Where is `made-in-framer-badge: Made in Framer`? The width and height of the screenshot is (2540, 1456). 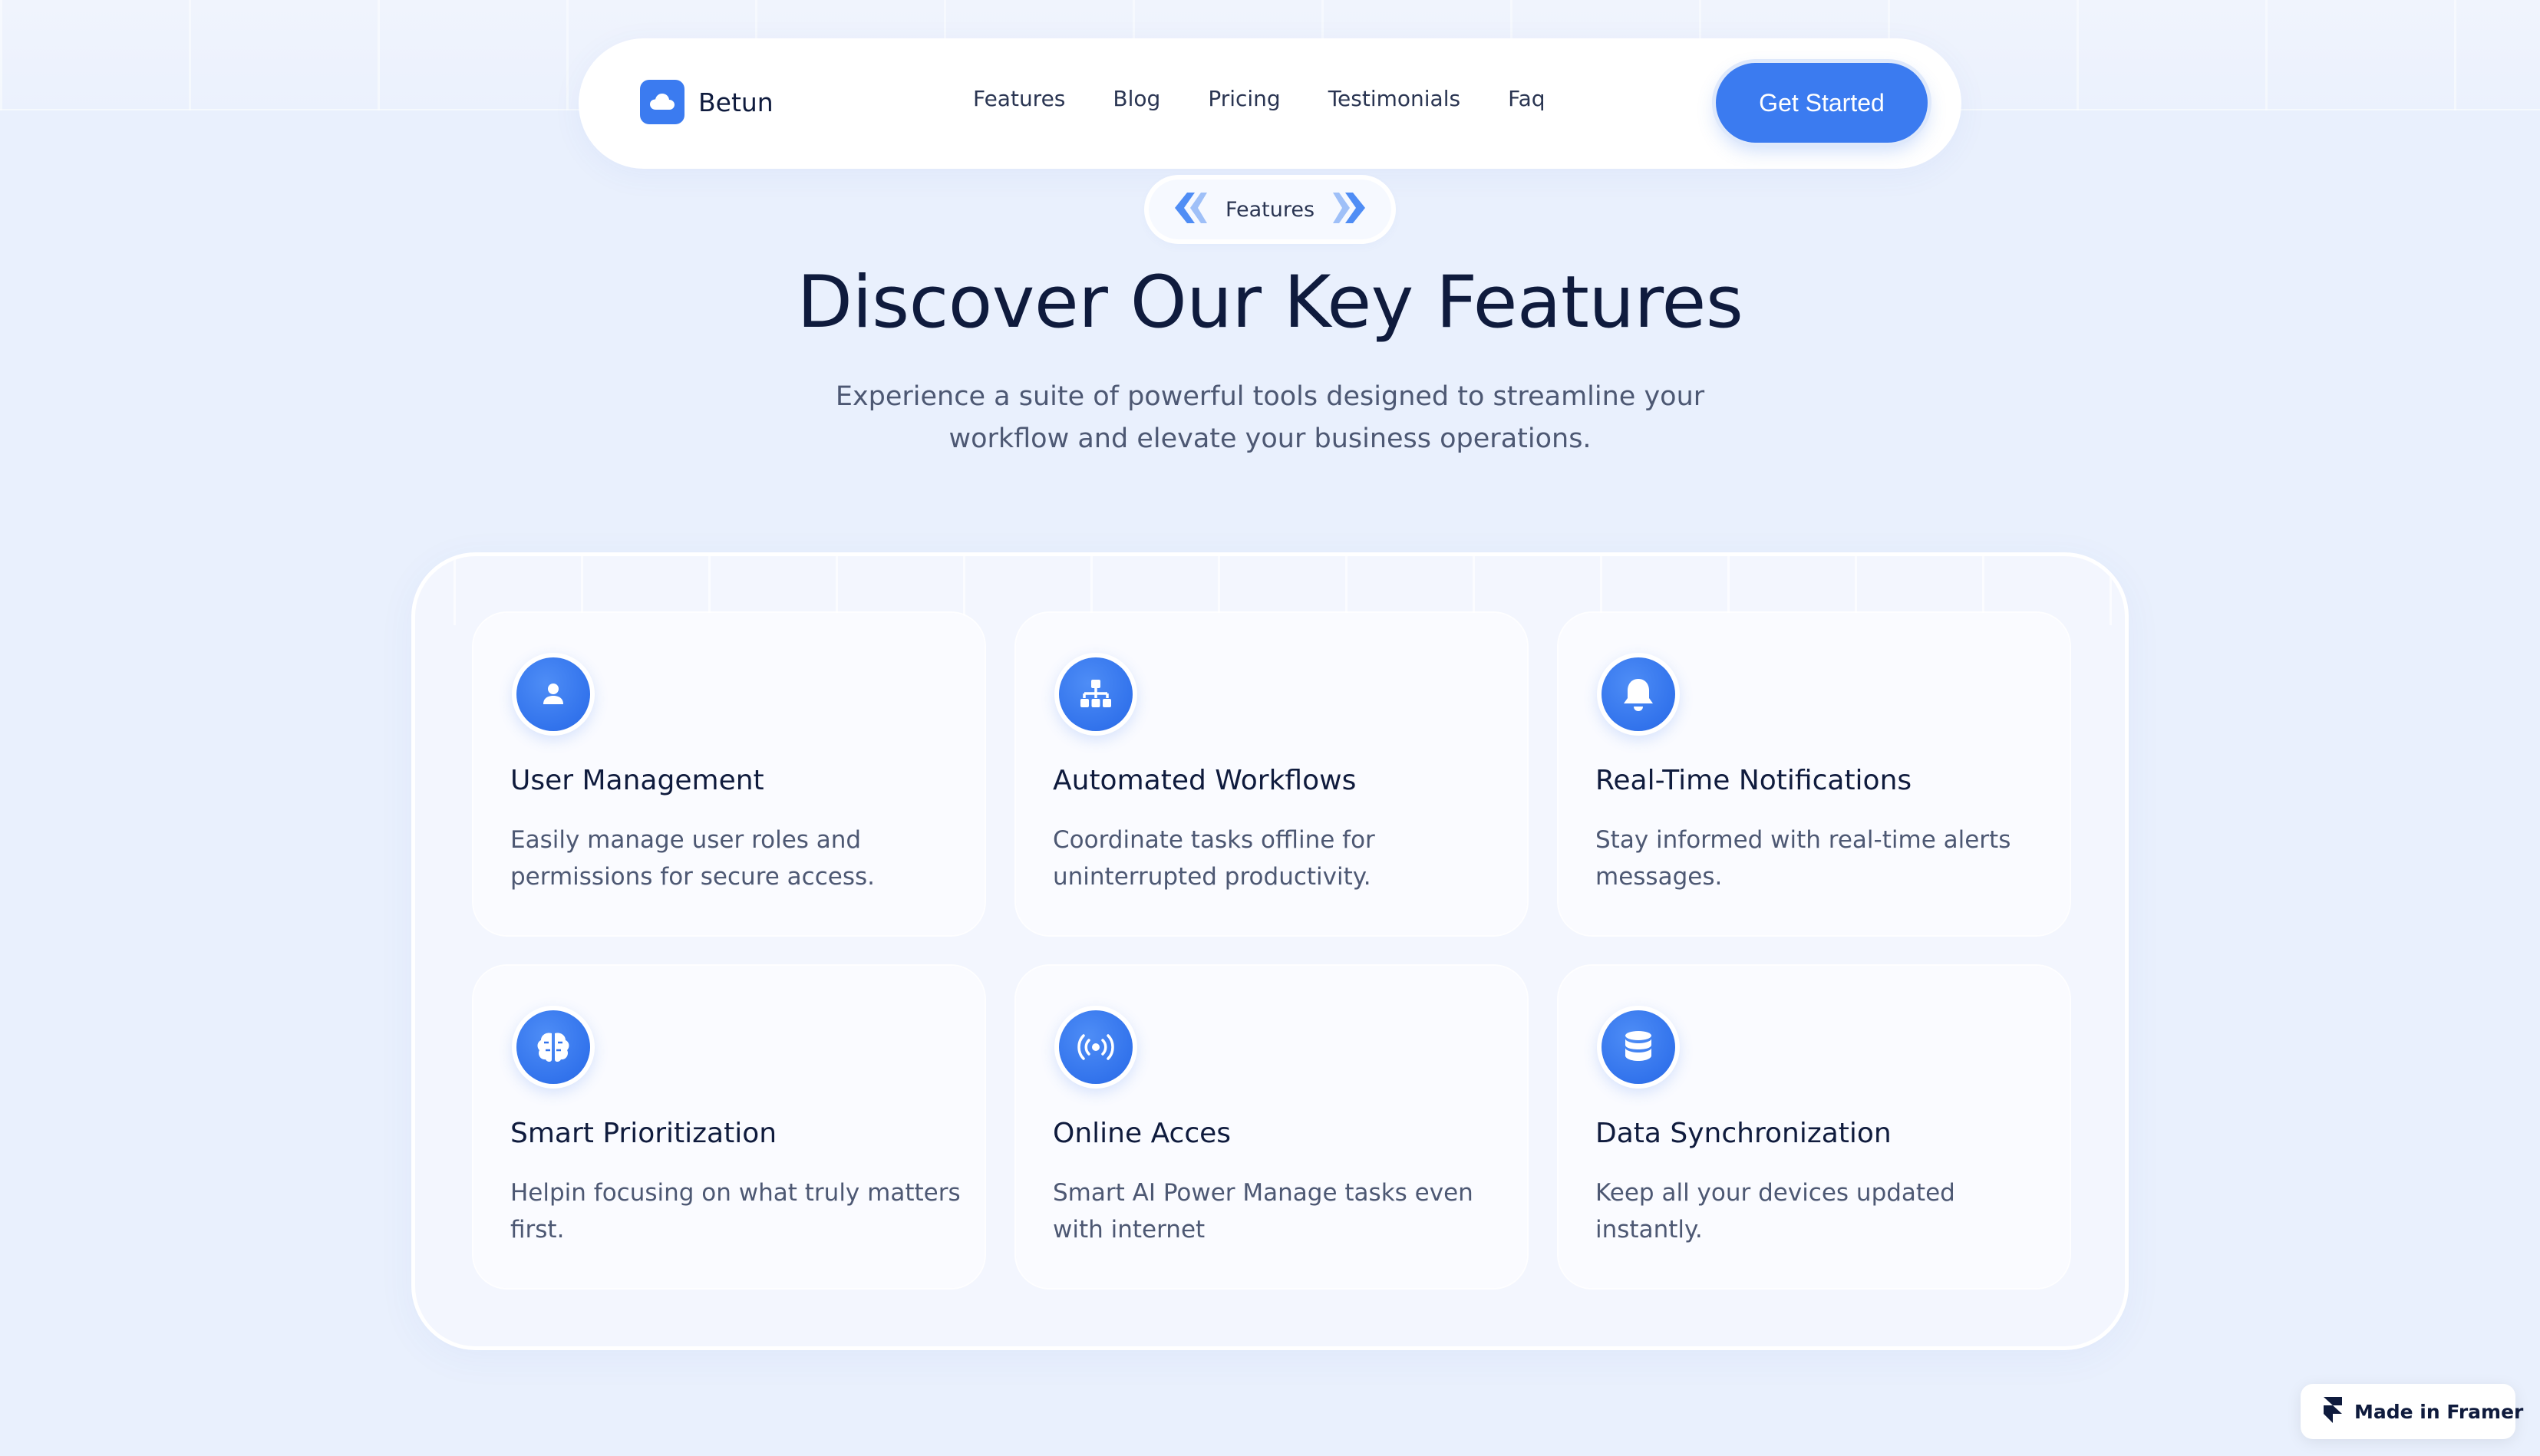 made-in-framer-badge: Made in Framer is located at coordinates (2412, 1411).